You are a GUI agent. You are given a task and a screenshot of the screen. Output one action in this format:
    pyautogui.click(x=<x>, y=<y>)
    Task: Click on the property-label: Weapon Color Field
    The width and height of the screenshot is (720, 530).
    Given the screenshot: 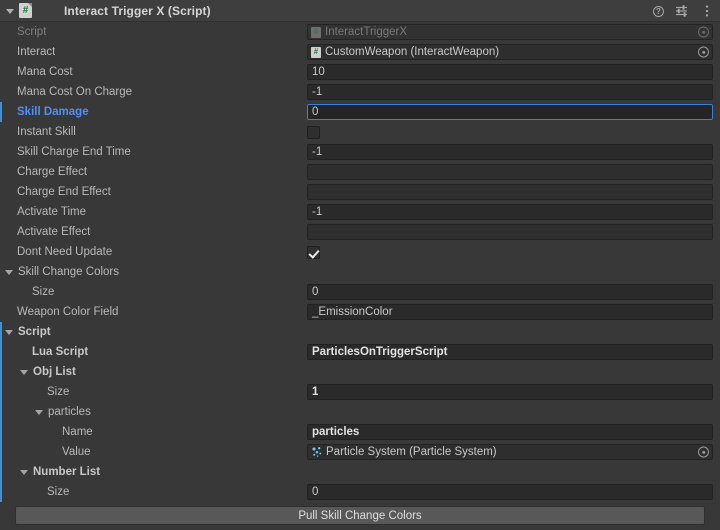 What is the action you would take?
    pyautogui.click(x=68, y=312)
    